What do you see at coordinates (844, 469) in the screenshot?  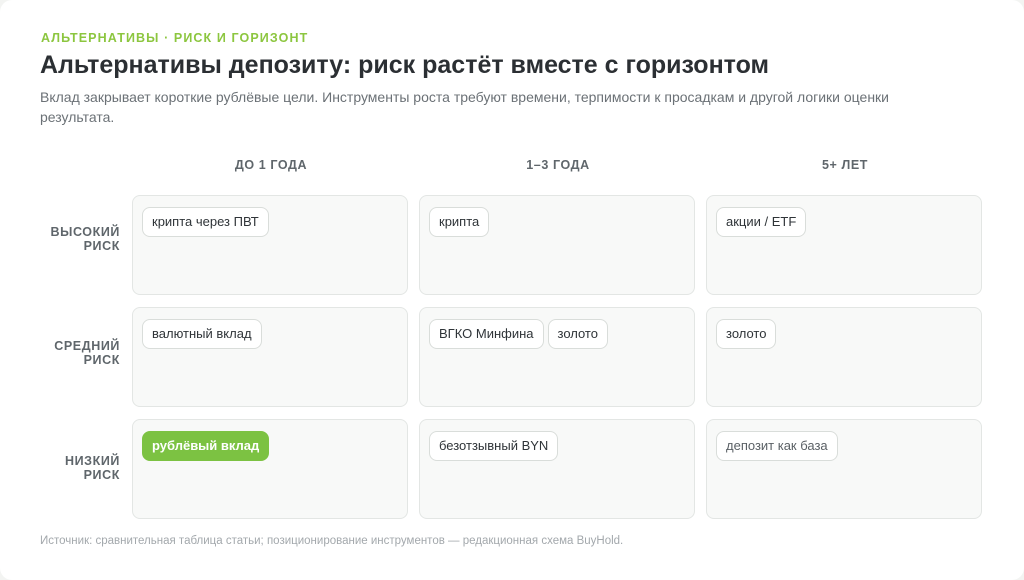 I see `matrix-cell-low-risk-long: депозит как база` at bounding box center [844, 469].